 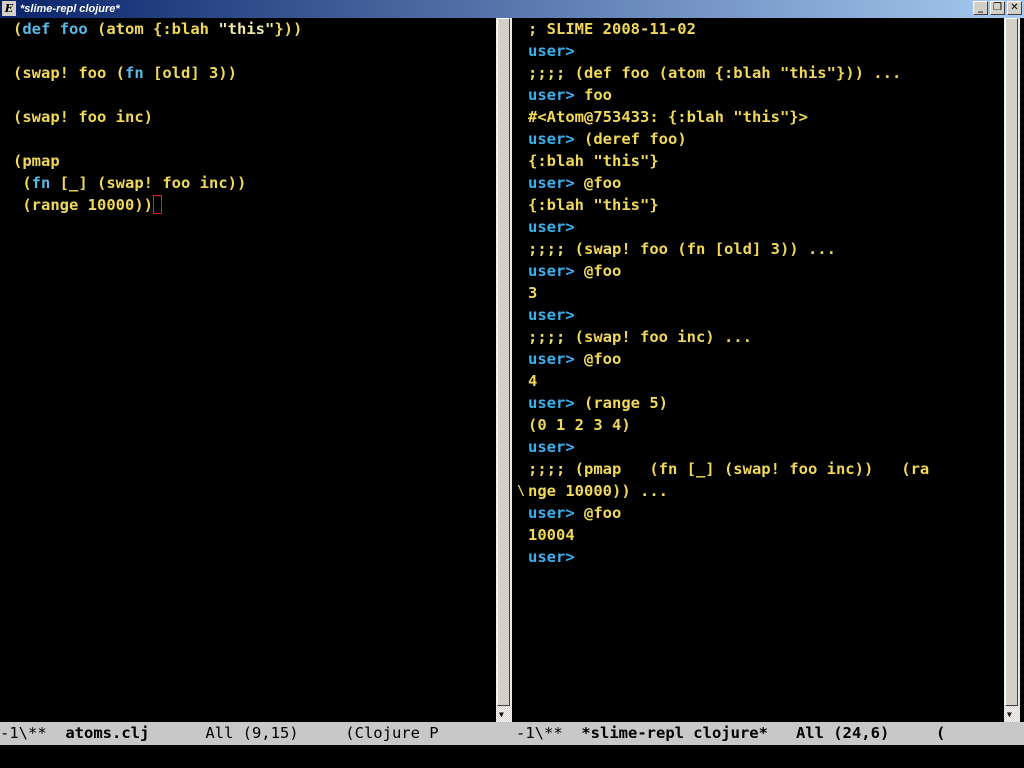 I want to click on code-token: (deref foo), so click(x=630, y=139).